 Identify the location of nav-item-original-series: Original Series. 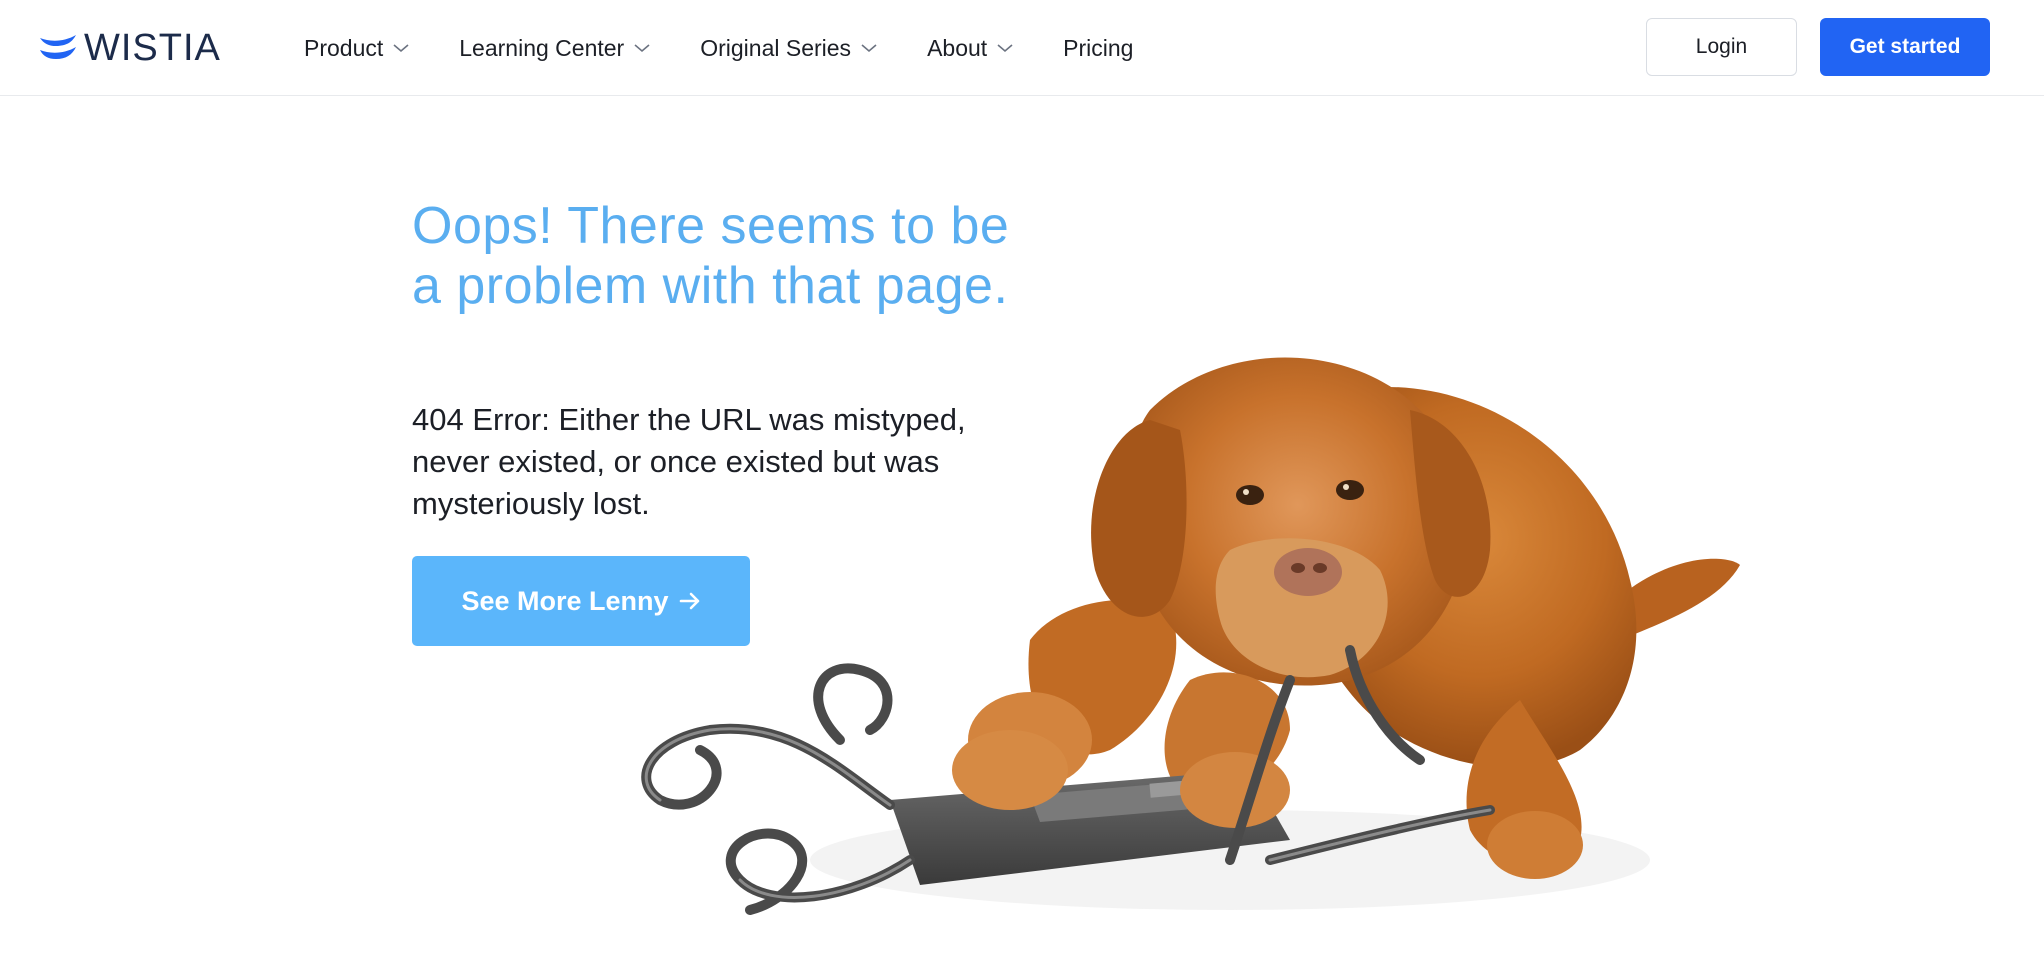
(788, 48).